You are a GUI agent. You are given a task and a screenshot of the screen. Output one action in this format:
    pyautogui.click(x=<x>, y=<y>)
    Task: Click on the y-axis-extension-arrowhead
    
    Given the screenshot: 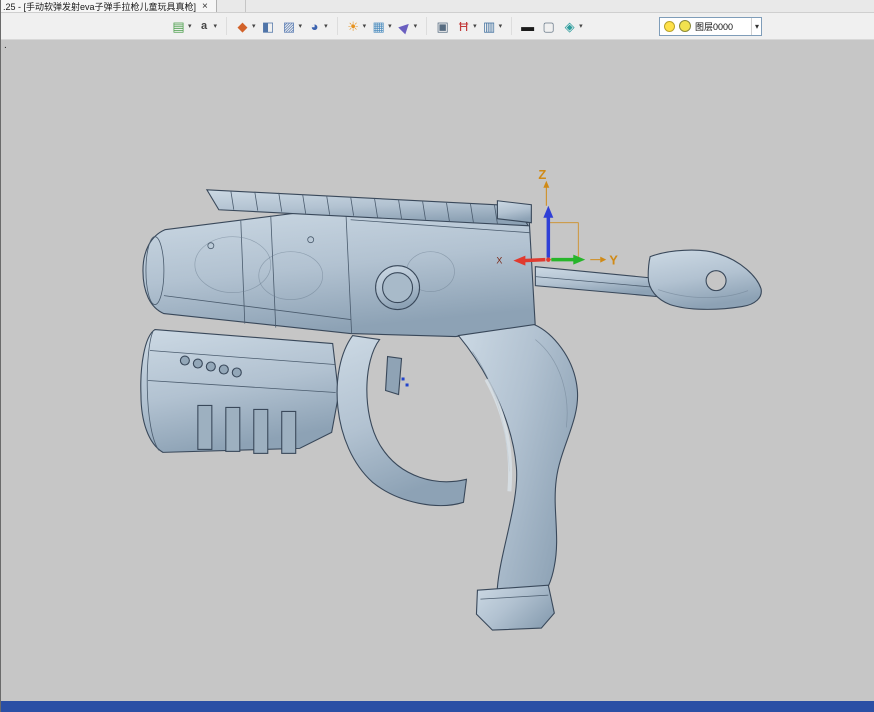 What is the action you would take?
    pyautogui.click(x=603, y=259)
    